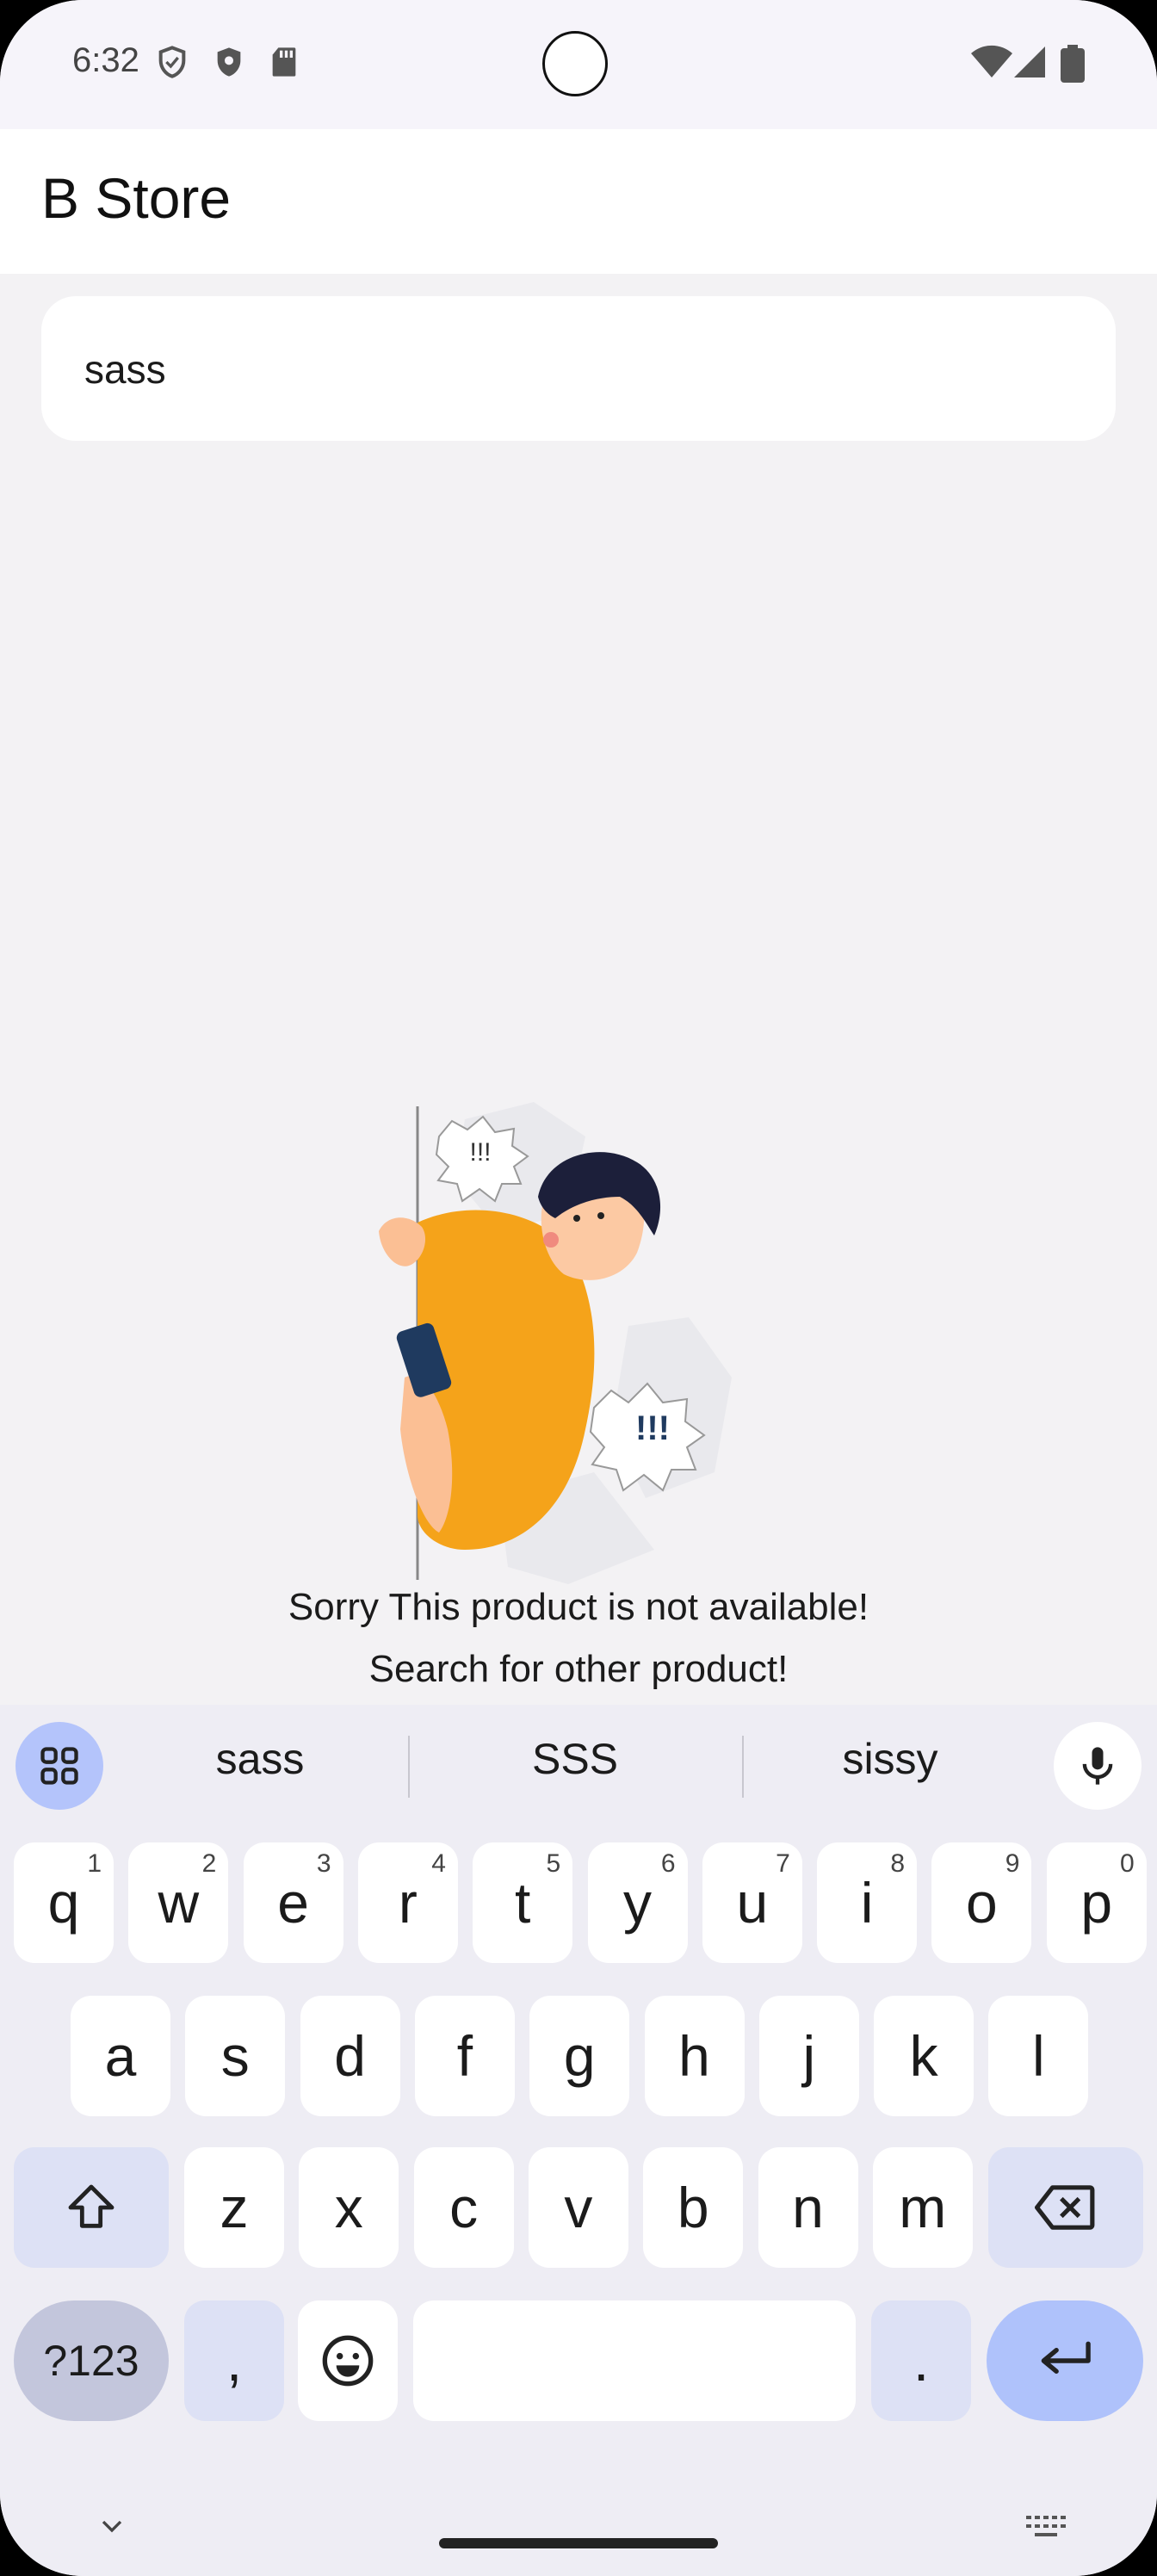  I want to click on key-i: i8, so click(867, 1903).